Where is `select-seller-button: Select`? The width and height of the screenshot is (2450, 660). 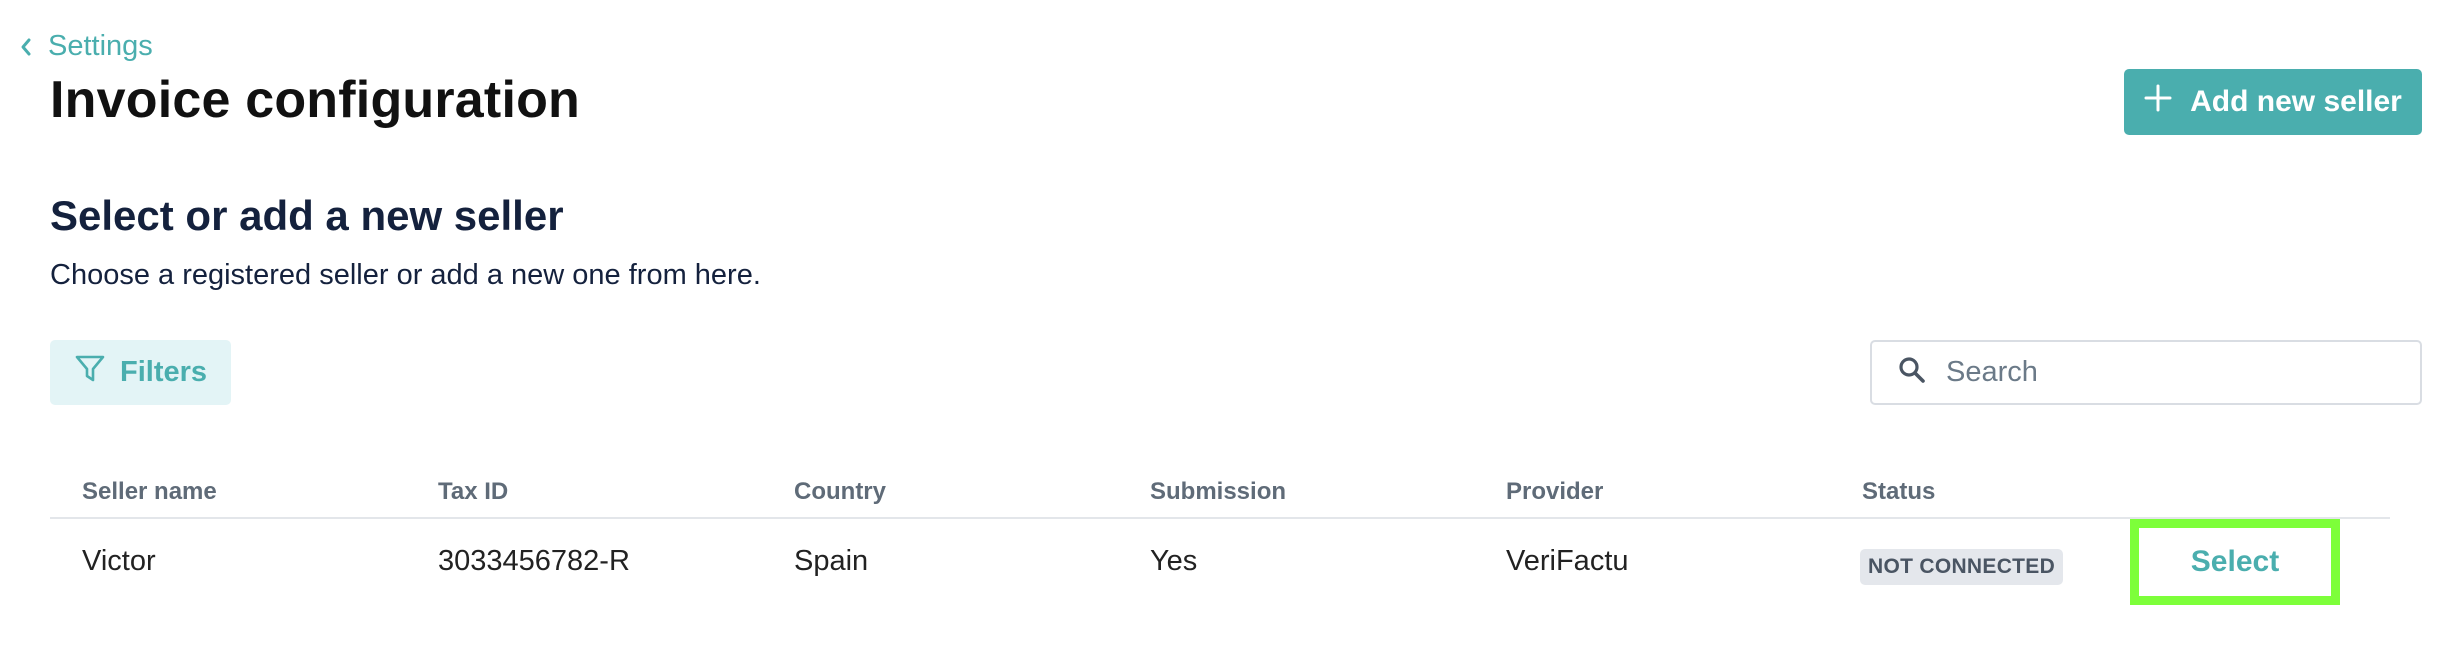 select-seller-button: Select is located at coordinates (2235, 562).